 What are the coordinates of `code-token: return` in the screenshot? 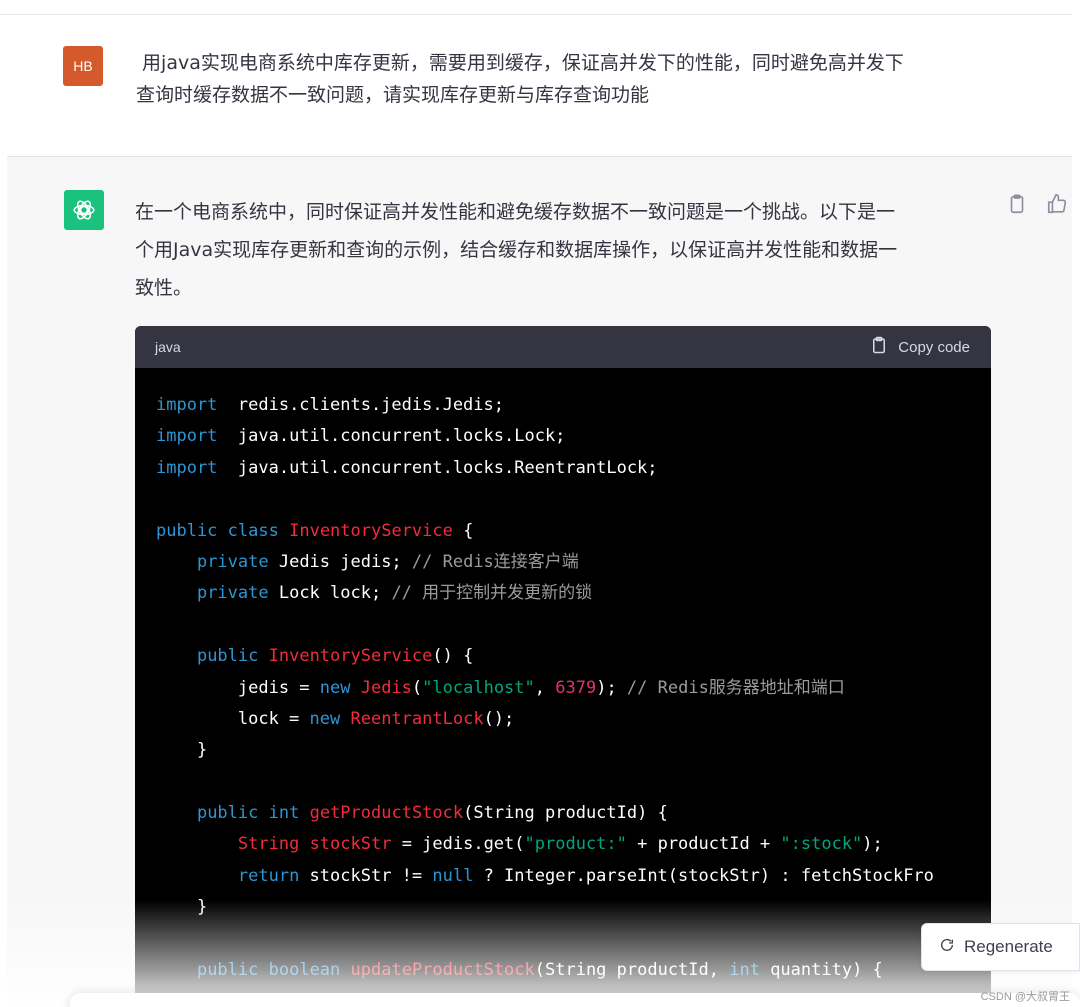 It's located at (268, 875).